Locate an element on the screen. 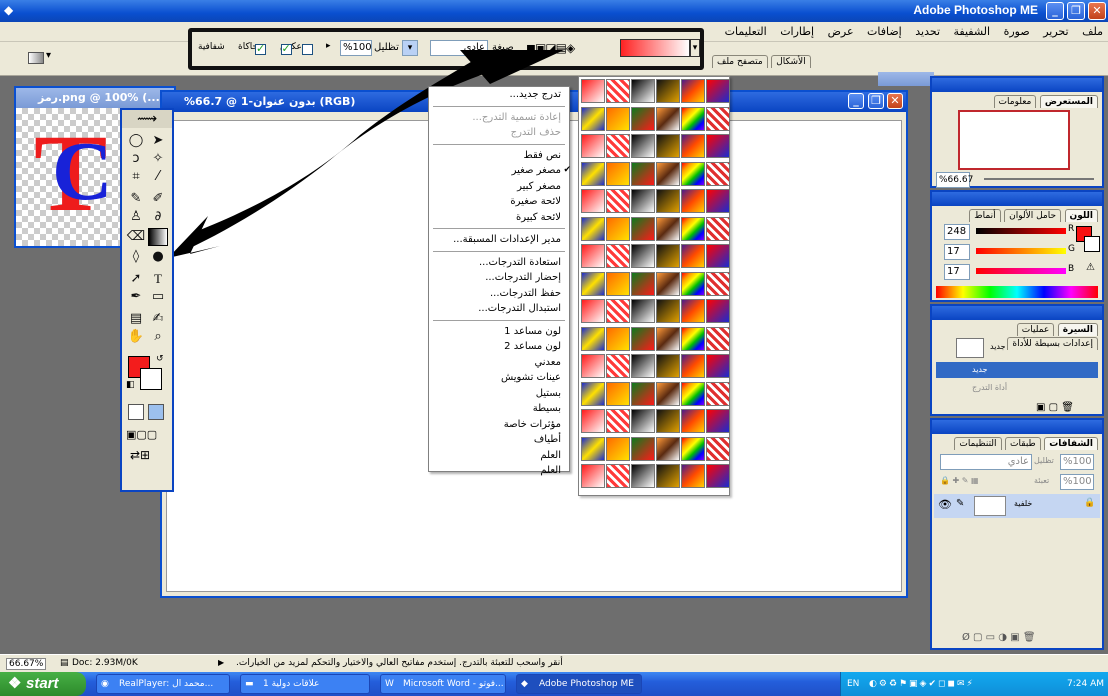 This screenshot has height=696, width=1108. eyedropper-icon: ✍ is located at coordinates (158, 319).